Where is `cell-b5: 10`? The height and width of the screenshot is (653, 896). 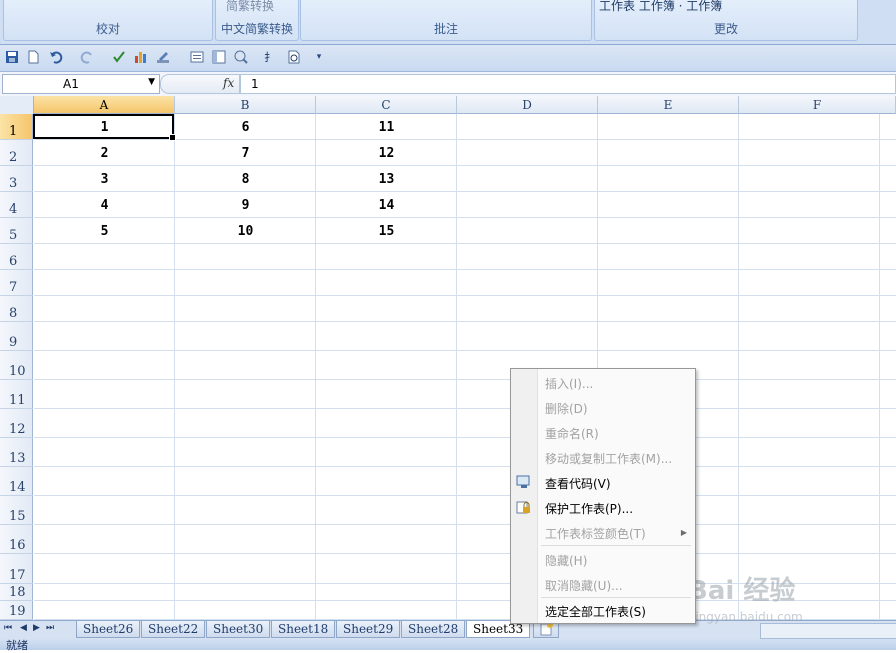
cell-b5: 10 is located at coordinates (245, 231).